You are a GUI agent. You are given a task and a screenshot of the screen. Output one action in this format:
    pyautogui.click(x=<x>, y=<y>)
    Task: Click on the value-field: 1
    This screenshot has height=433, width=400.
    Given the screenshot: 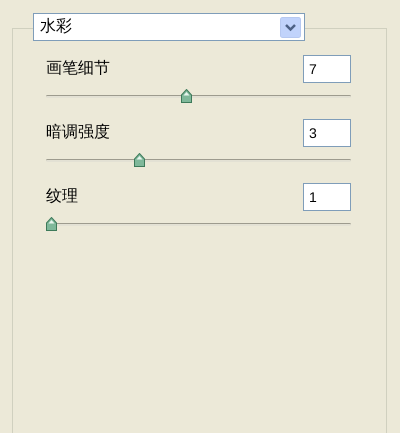 What is the action you would take?
    pyautogui.click(x=327, y=197)
    